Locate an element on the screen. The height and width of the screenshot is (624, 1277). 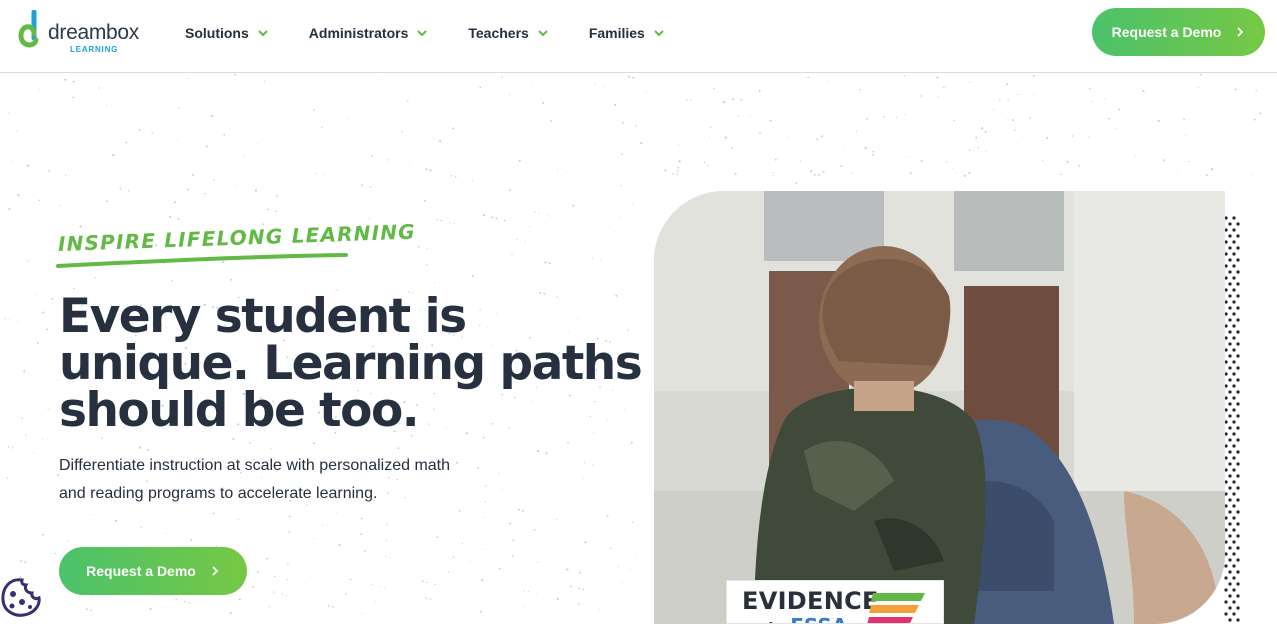
nav-item-families: Families is located at coordinates (627, 33).